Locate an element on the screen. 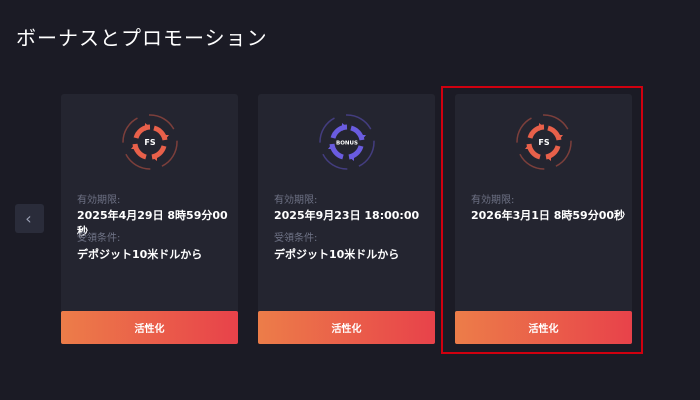 The width and height of the screenshot is (700, 400). expiry-value: 2025年9月23日 18:00:00 is located at coordinates (347, 215).